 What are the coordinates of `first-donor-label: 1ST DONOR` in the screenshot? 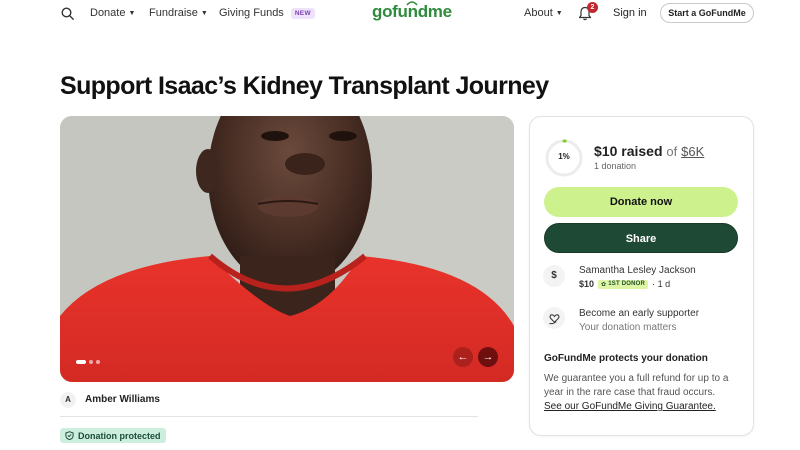 It's located at (627, 284).